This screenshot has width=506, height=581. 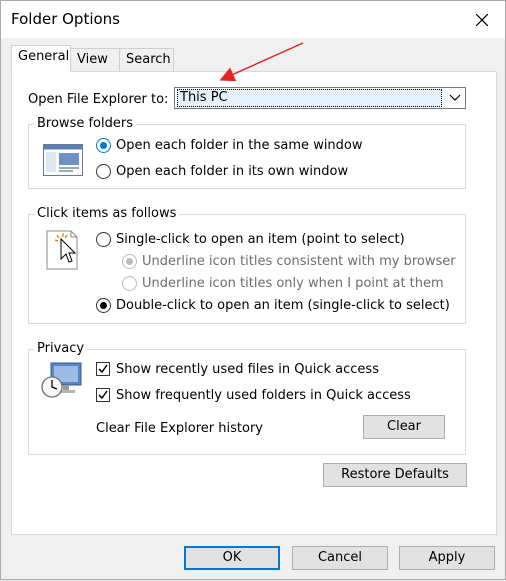 I want to click on radio-same-window, so click(x=103, y=145).